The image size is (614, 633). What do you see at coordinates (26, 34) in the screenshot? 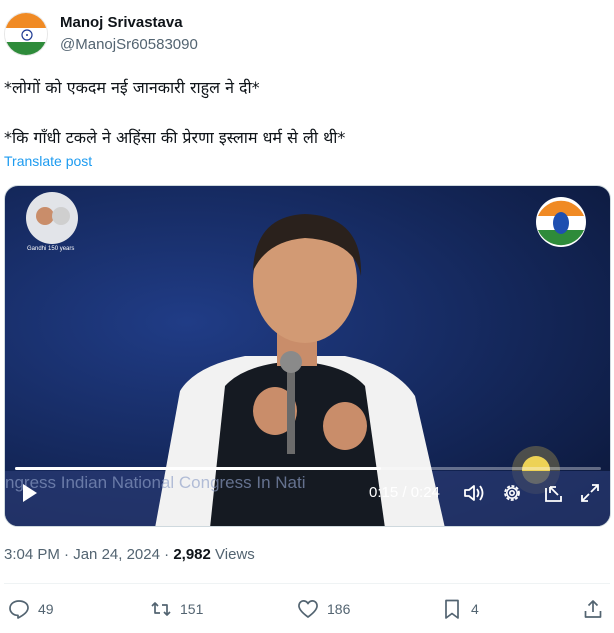
I see `avatar` at bounding box center [26, 34].